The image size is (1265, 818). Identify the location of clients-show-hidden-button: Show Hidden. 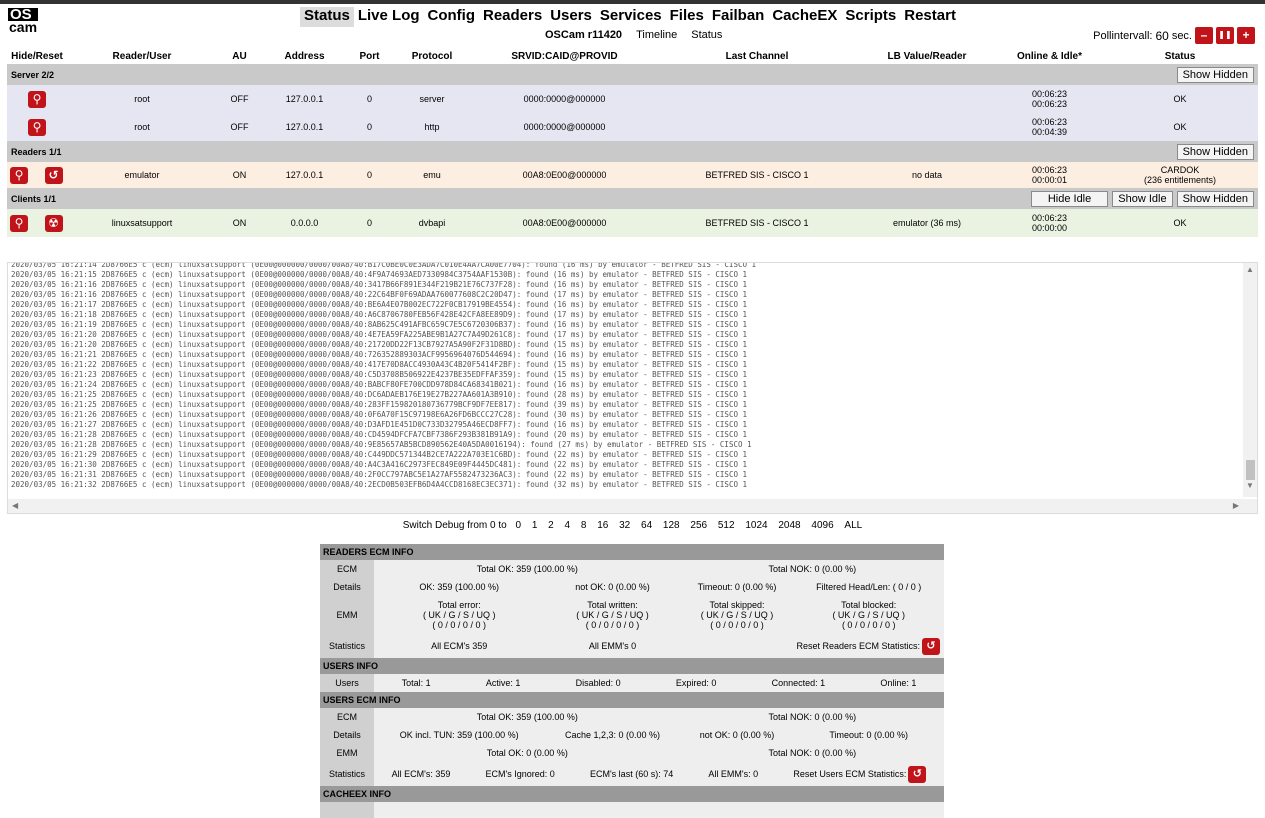
(1215, 198).